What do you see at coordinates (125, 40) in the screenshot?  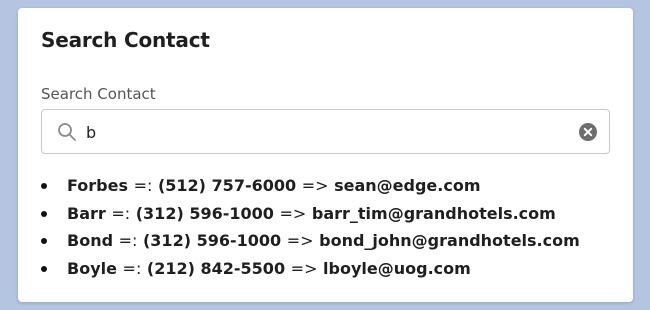 I see `card-title: Search Contact` at bounding box center [125, 40].